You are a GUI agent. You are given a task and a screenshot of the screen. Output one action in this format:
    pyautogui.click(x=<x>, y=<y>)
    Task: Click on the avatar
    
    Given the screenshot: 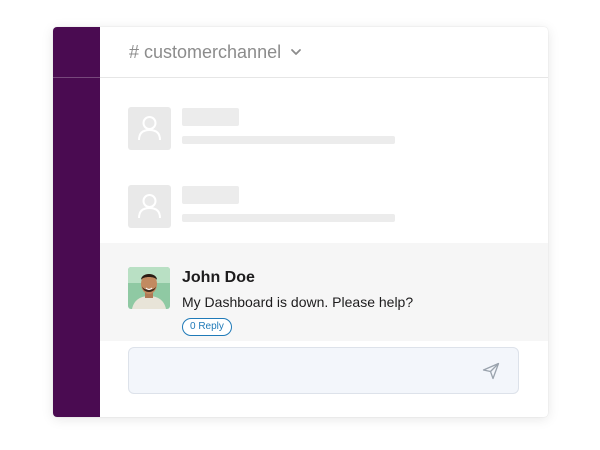 What is the action you would take?
    pyautogui.click(x=149, y=288)
    